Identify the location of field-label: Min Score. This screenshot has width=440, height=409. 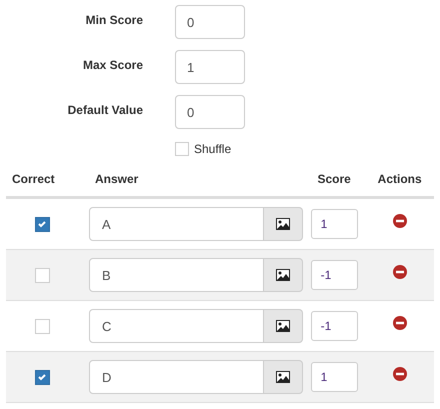
(113, 19).